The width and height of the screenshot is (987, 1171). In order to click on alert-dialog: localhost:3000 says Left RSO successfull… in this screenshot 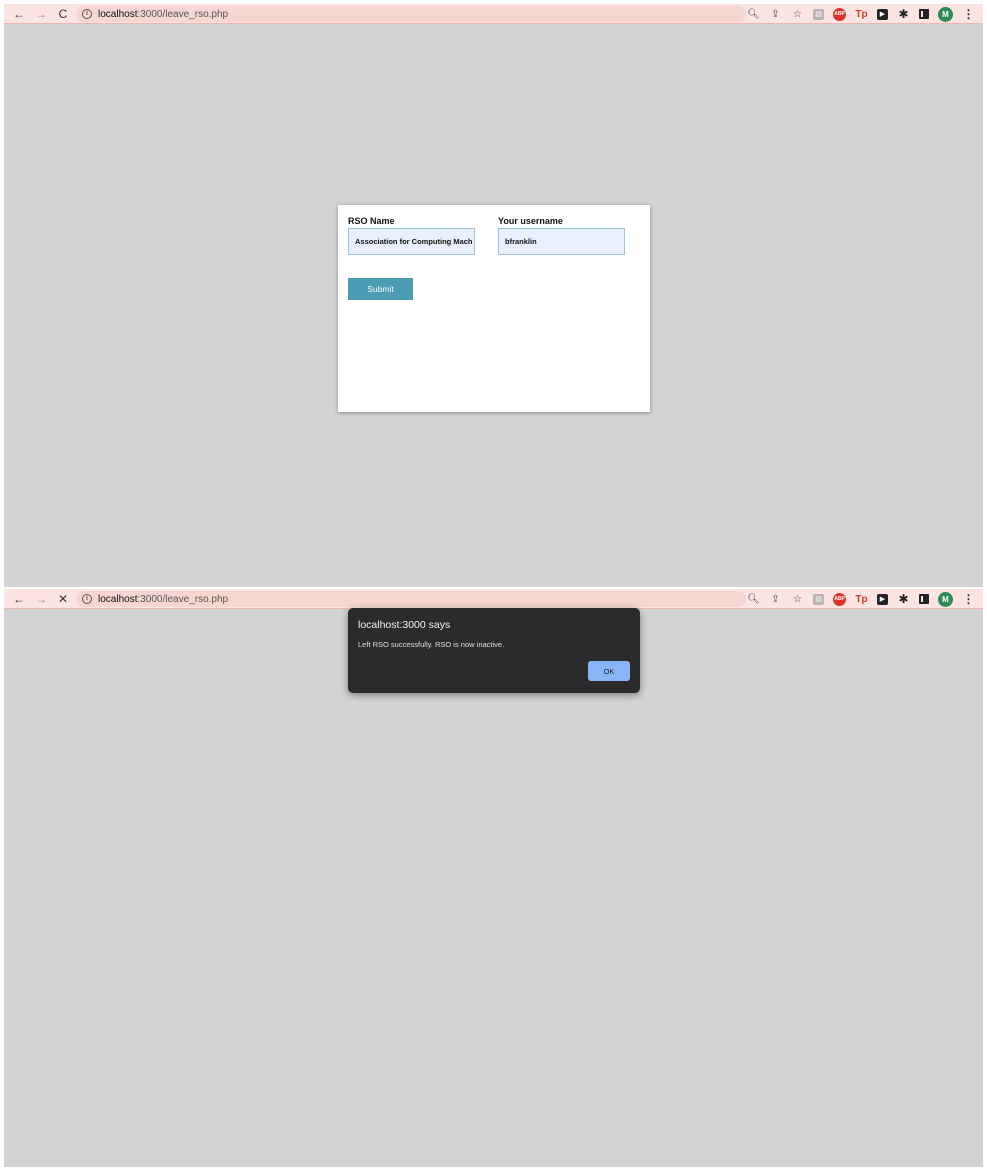, I will do `click(494, 650)`.